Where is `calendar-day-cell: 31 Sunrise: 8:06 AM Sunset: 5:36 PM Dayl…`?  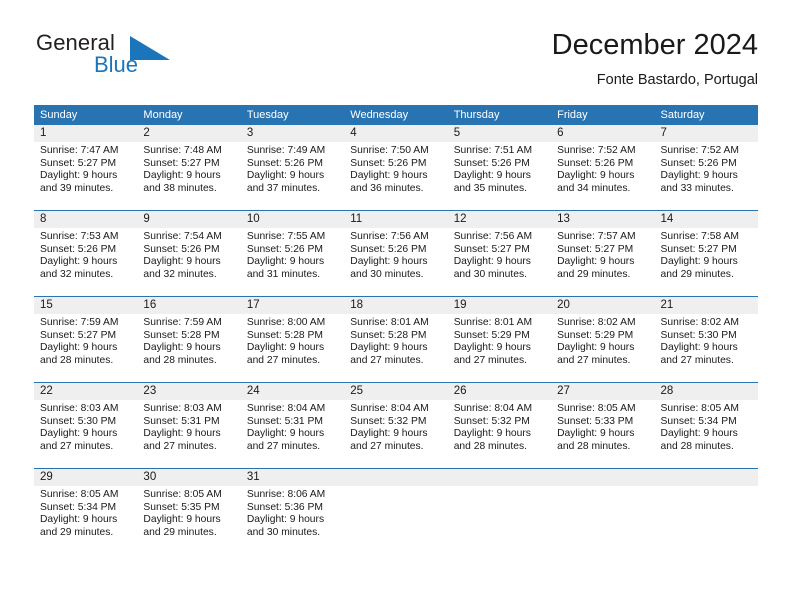 calendar-day-cell: 31 Sunrise: 8:06 AM Sunset: 5:36 PM Dayl… is located at coordinates (292, 507).